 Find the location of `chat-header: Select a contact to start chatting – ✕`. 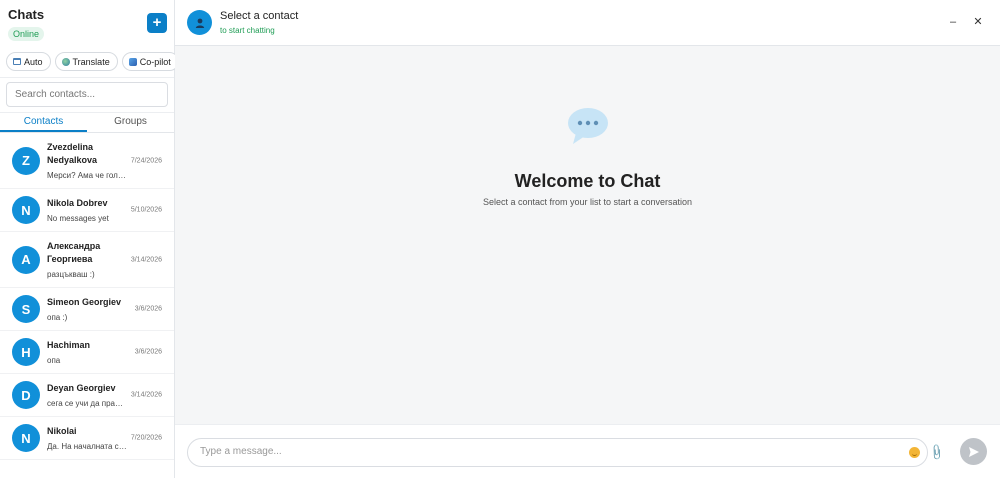

chat-header: Select a contact to start chatting – ✕ is located at coordinates (587, 23).